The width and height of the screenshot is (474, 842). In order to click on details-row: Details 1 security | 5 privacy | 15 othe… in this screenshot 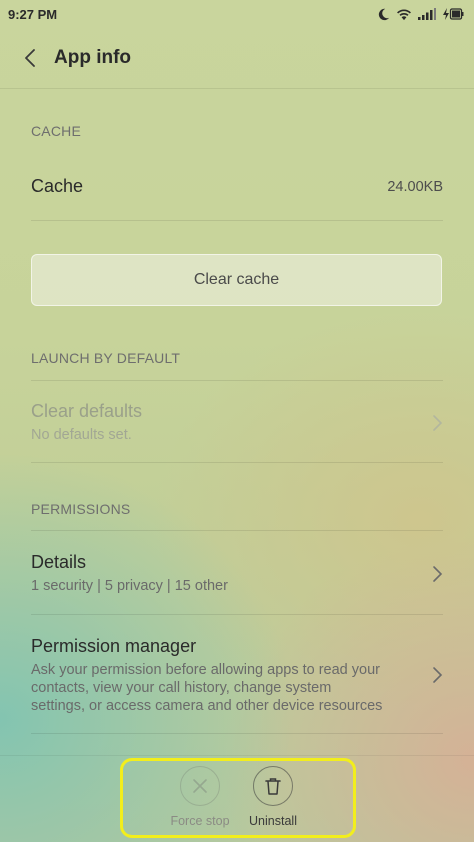, I will do `click(237, 576)`.